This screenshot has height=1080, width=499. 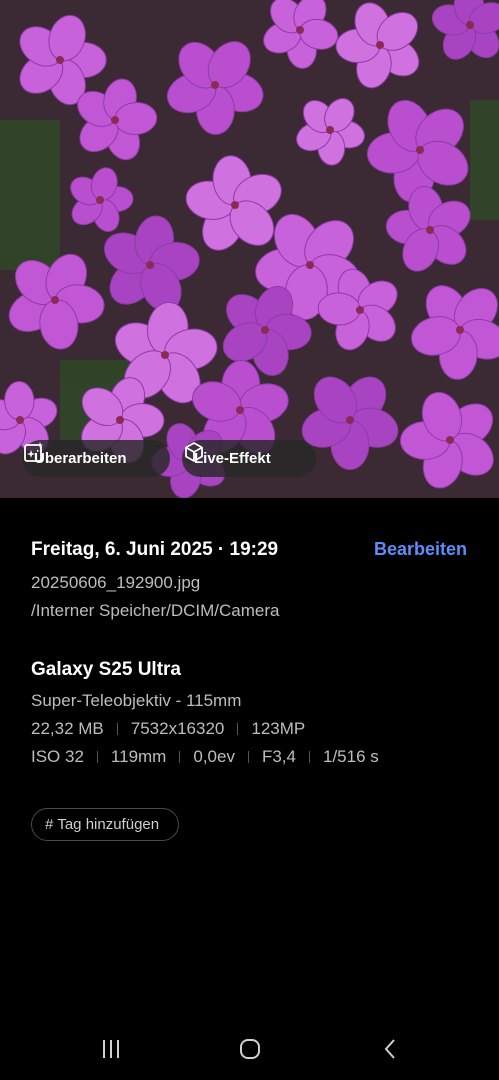 What do you see at coordinates (350, 756) in the screenshot?
I see `shutter-speed: 1/516 s` at bounding box center [350, 756].